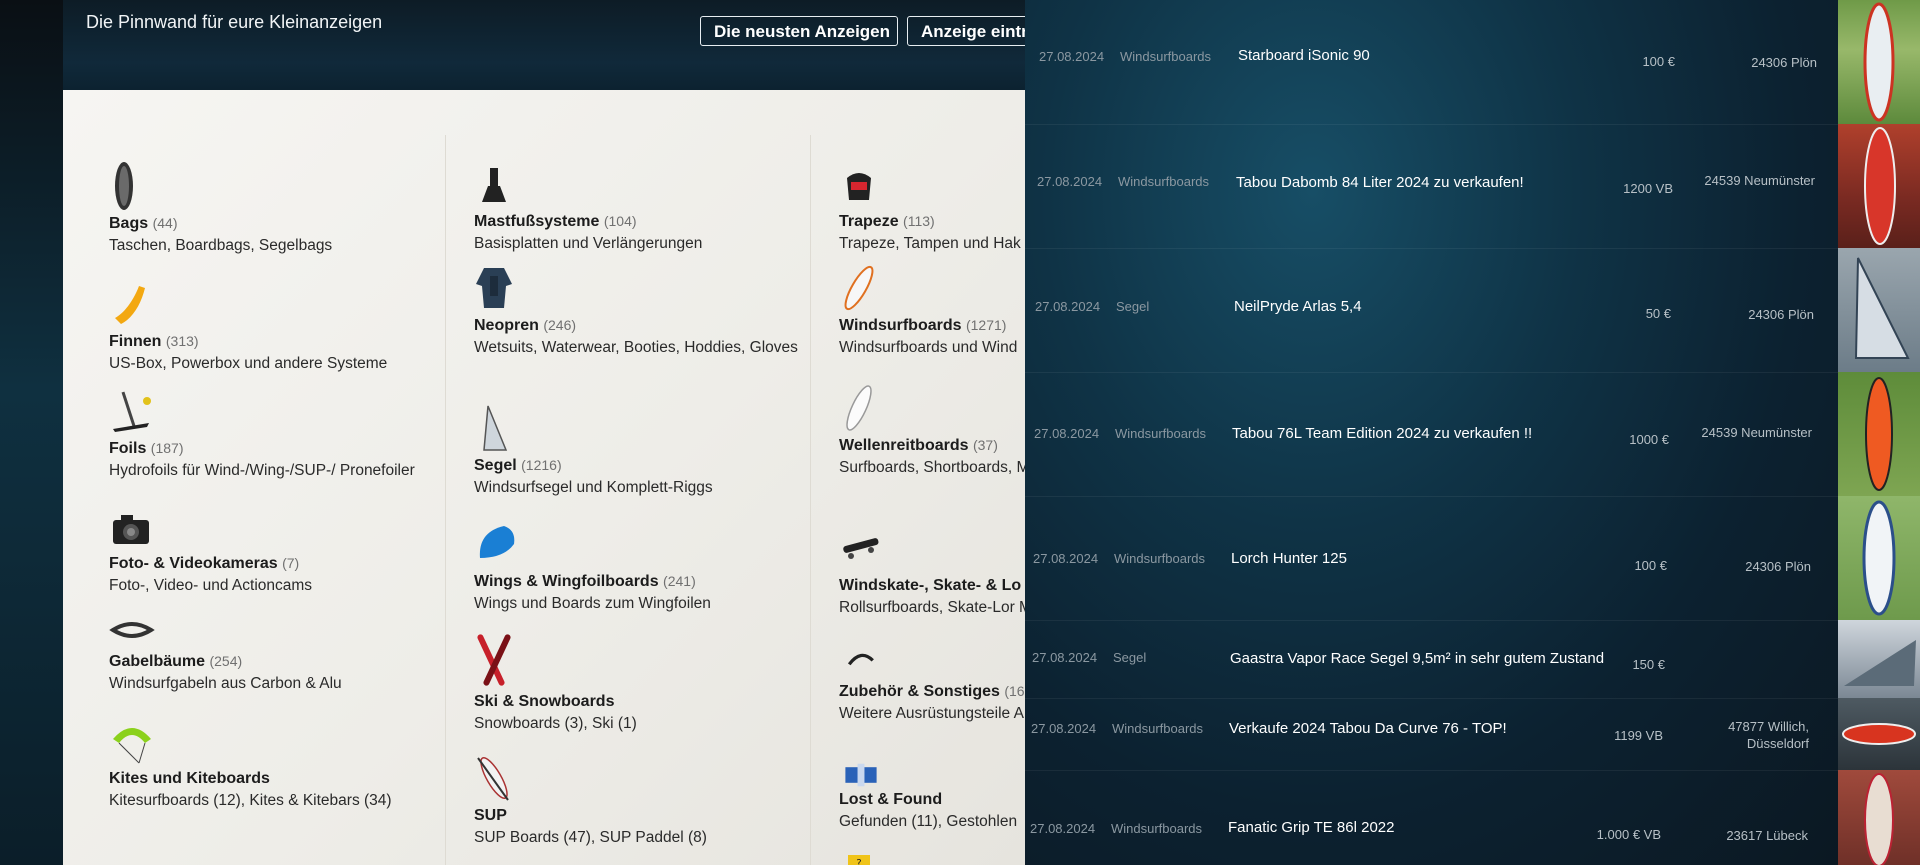 The width and height of the screenshot is (1920, 865). What do you see at coordinates (506, 325) in the screenshot?
I see `category-name: Neopren` at bounding box center [506, 325].